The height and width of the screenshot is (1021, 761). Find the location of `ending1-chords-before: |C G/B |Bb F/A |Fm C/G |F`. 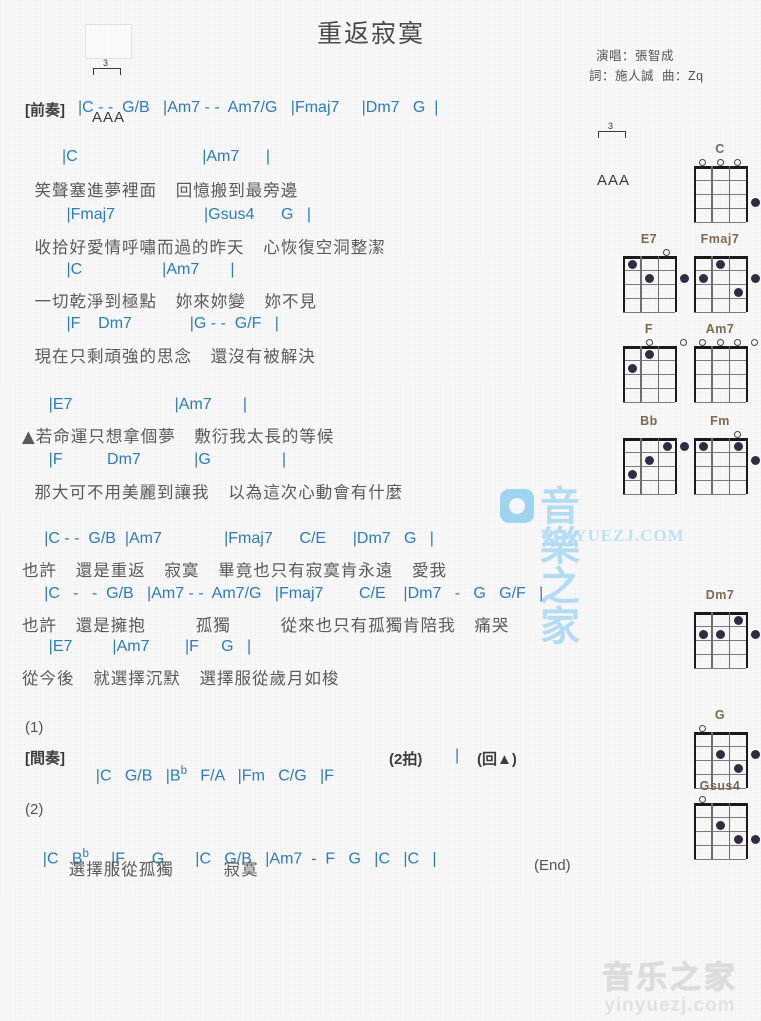

ending1-chords-before: |C G/B |Bb F/A |Fm C/G |F is located at coordinates (206, 775).